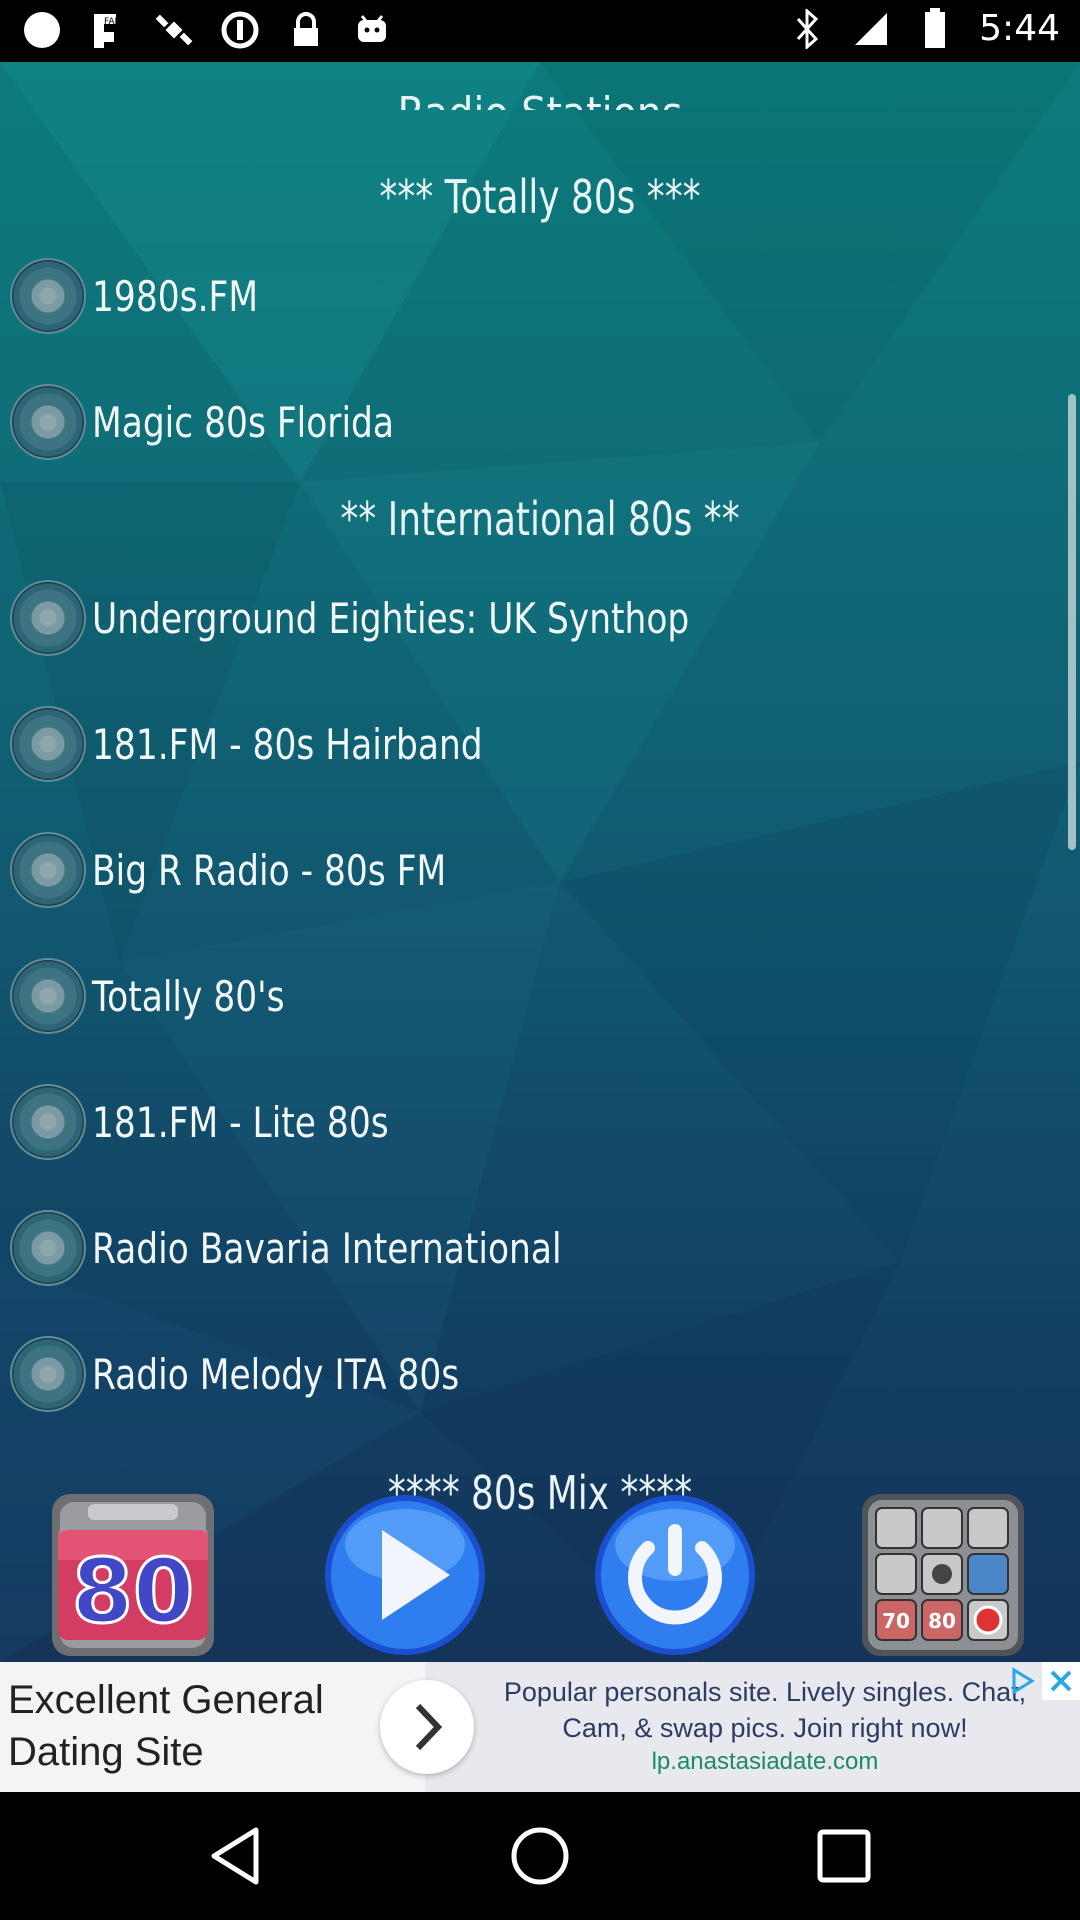 The image size is (1080, 1920). I want to click on station-item: 1980s.FM, so click(152, 296).